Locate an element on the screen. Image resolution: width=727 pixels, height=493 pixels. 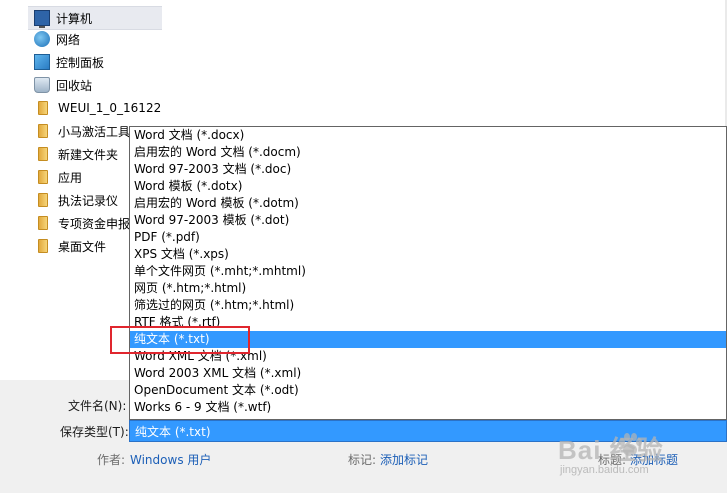
nav-item-label: 控制面板 is located at coordinates (80, 62).